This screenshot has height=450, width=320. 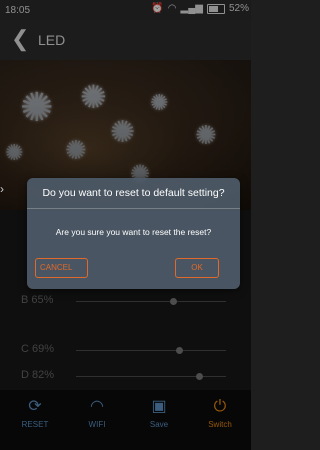 What do you see at coordinates (197, 268) in the screenshot?
I see `ok-button: OK` at bounding box center [197, 268].